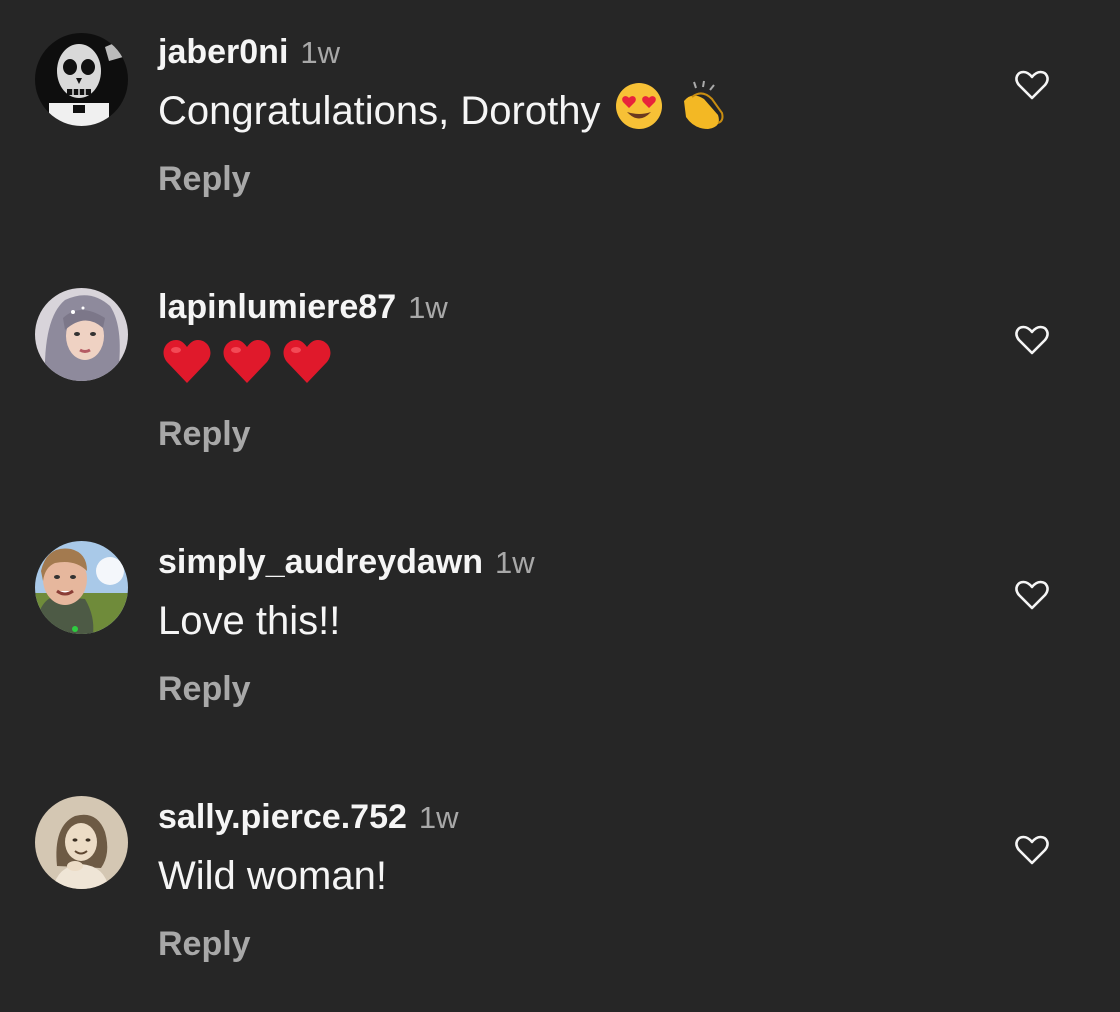  What do you see at coordinates (282, 817) in the screenshot?
I see `comment-username: sally.pierce.752` at bounding box center [282, 817].